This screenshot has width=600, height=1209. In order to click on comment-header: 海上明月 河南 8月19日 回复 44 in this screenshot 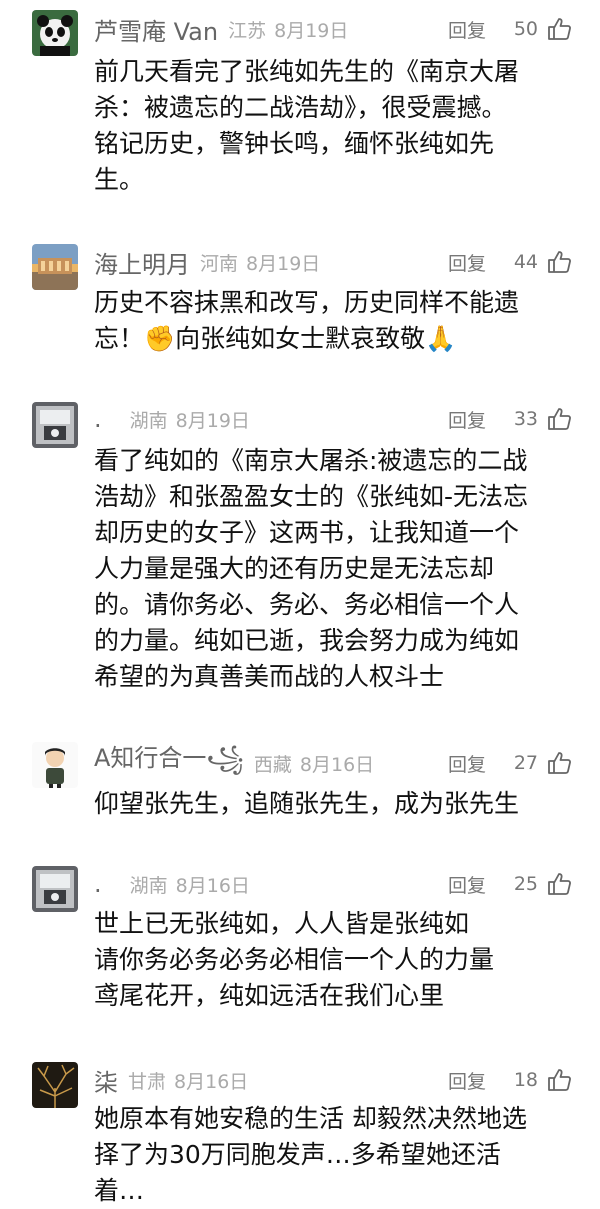, I will do `click(333, 262)`.